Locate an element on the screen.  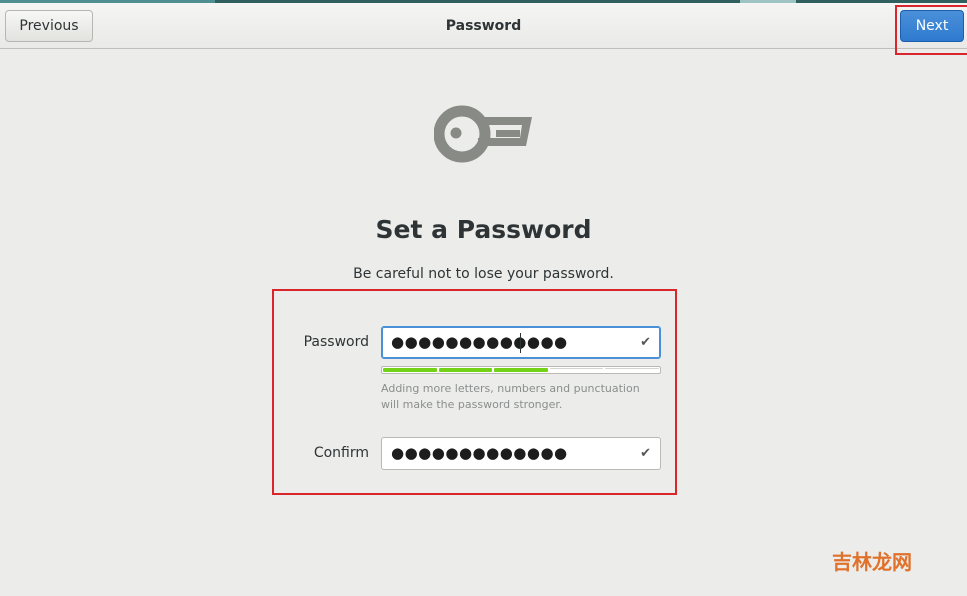
password-strength-bar is located at coordinates (521, 370).